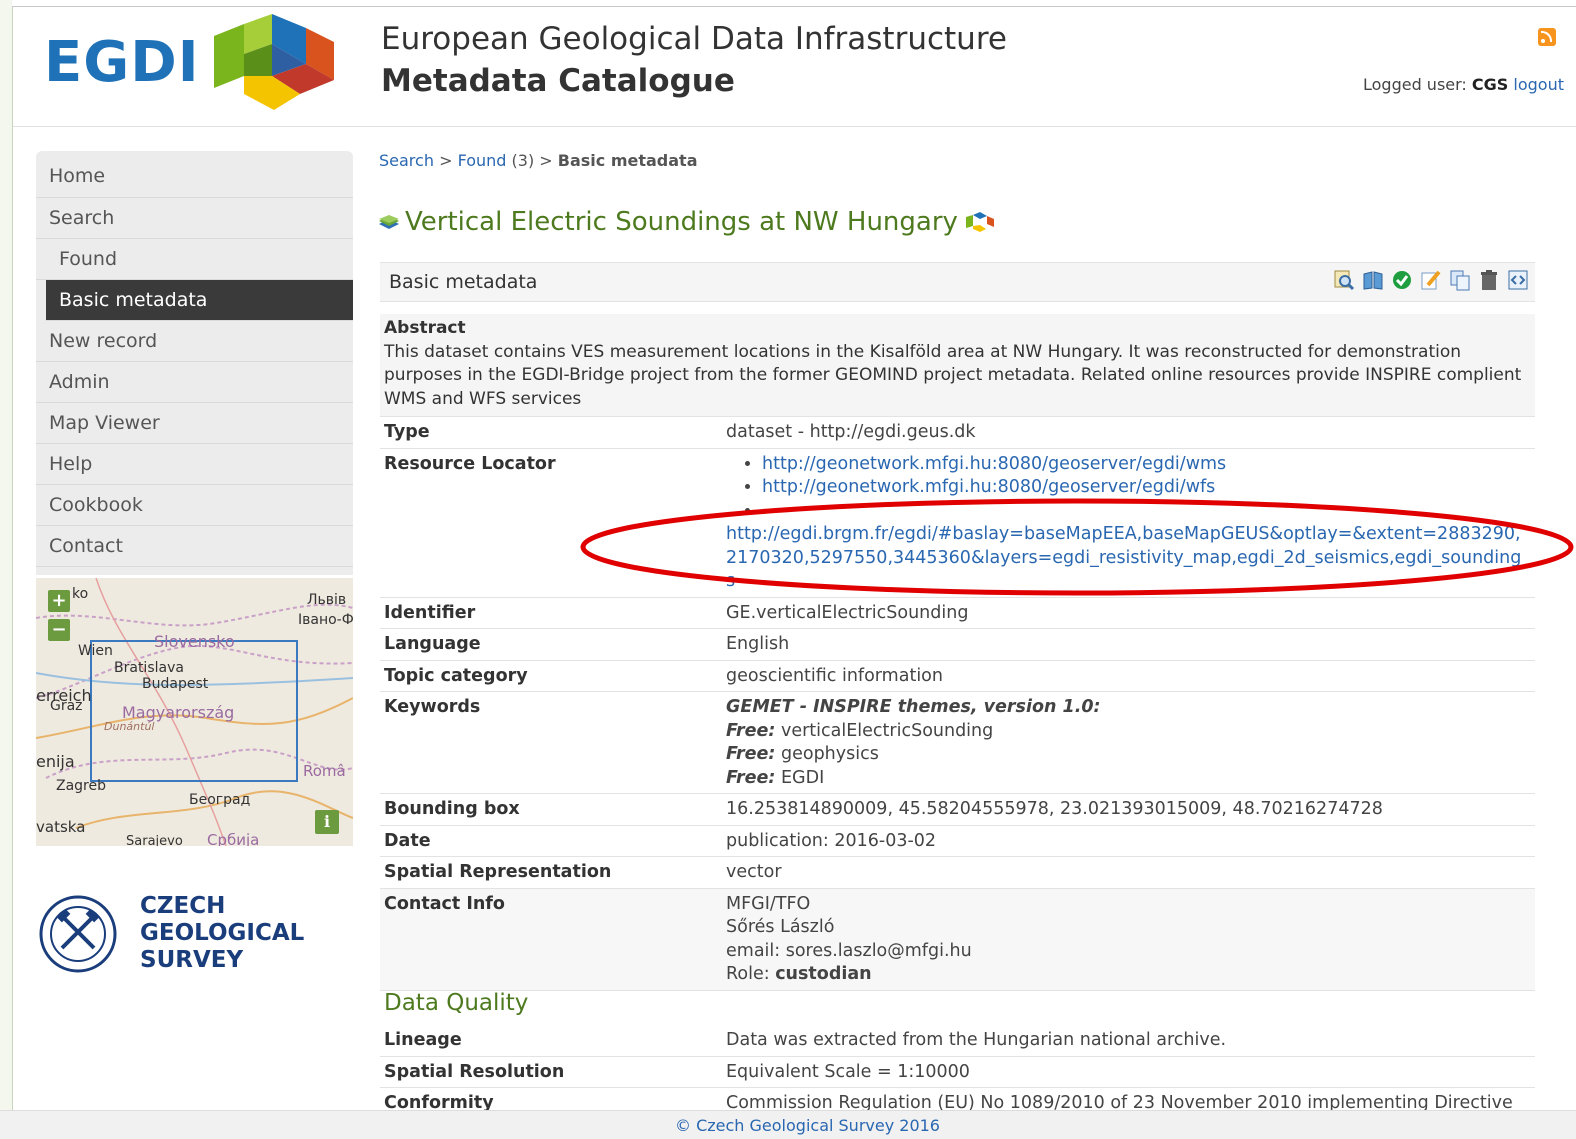 This screenshot has width=1576, height=1139. I want to click on data-quality-heading: Data Quality, so click(456, 1003).